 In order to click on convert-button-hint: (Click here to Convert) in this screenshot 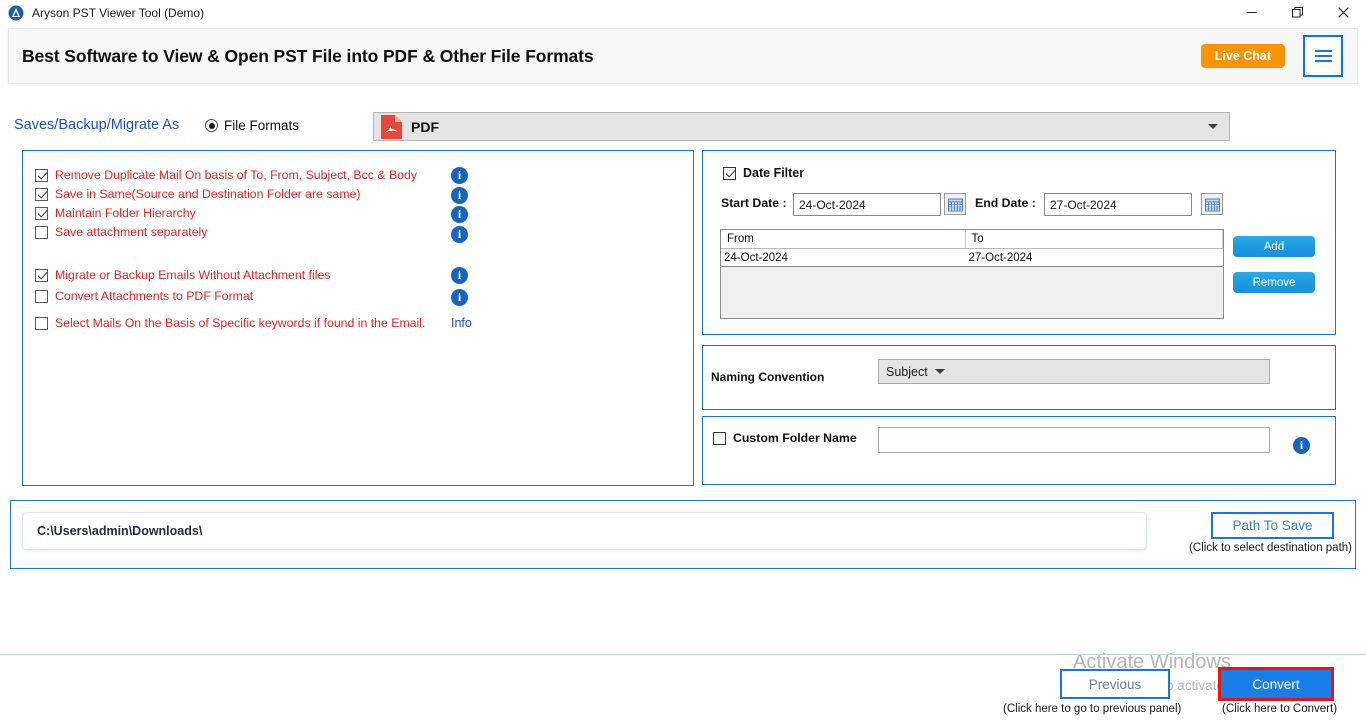, I will do `click(1280, 709)`.